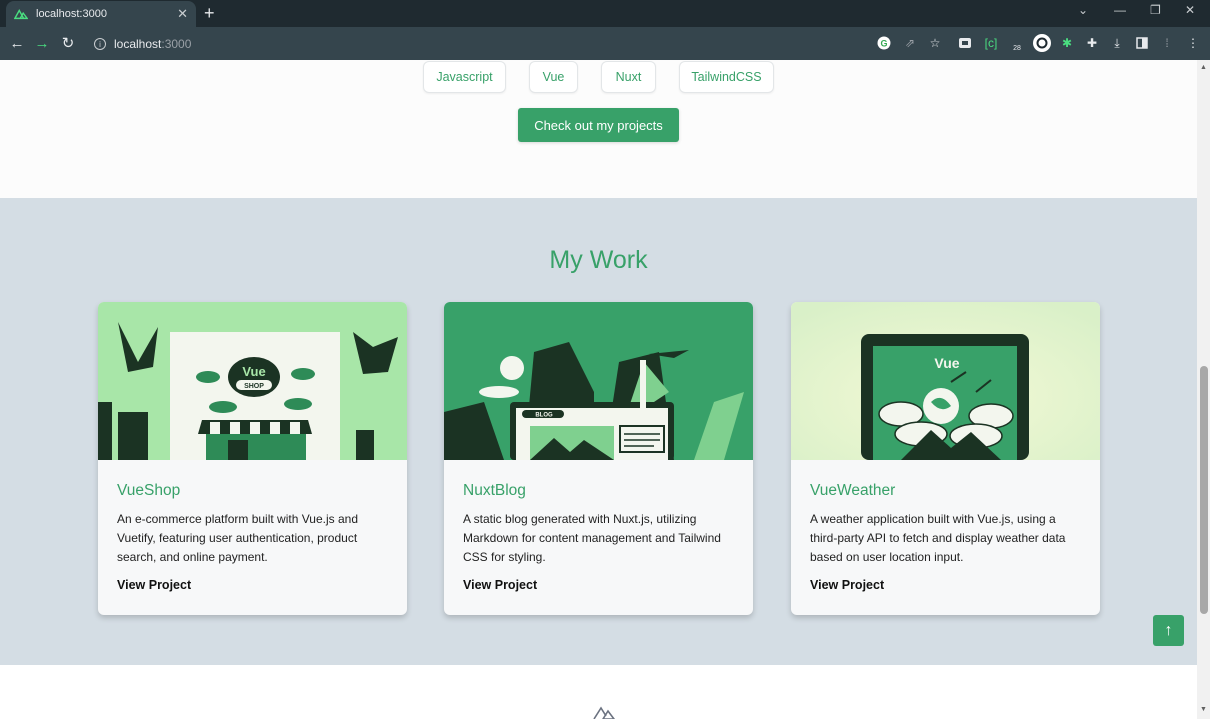  What do you see at coordinates (1193, 43) in the screenshot?
I see `browser-menu-icon: ⋮` at bounding box center [1193, 43].